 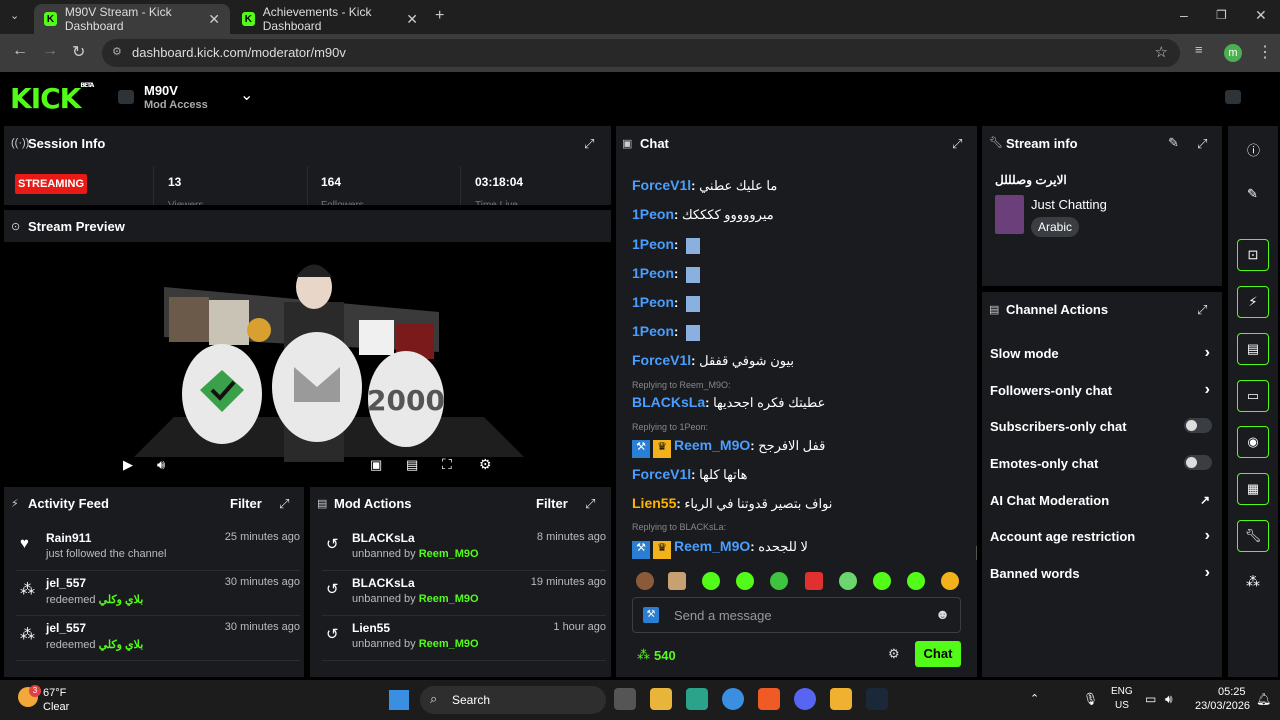 I want to click on taskbar-search: ⌕ Search, so click(x=513, y=700).